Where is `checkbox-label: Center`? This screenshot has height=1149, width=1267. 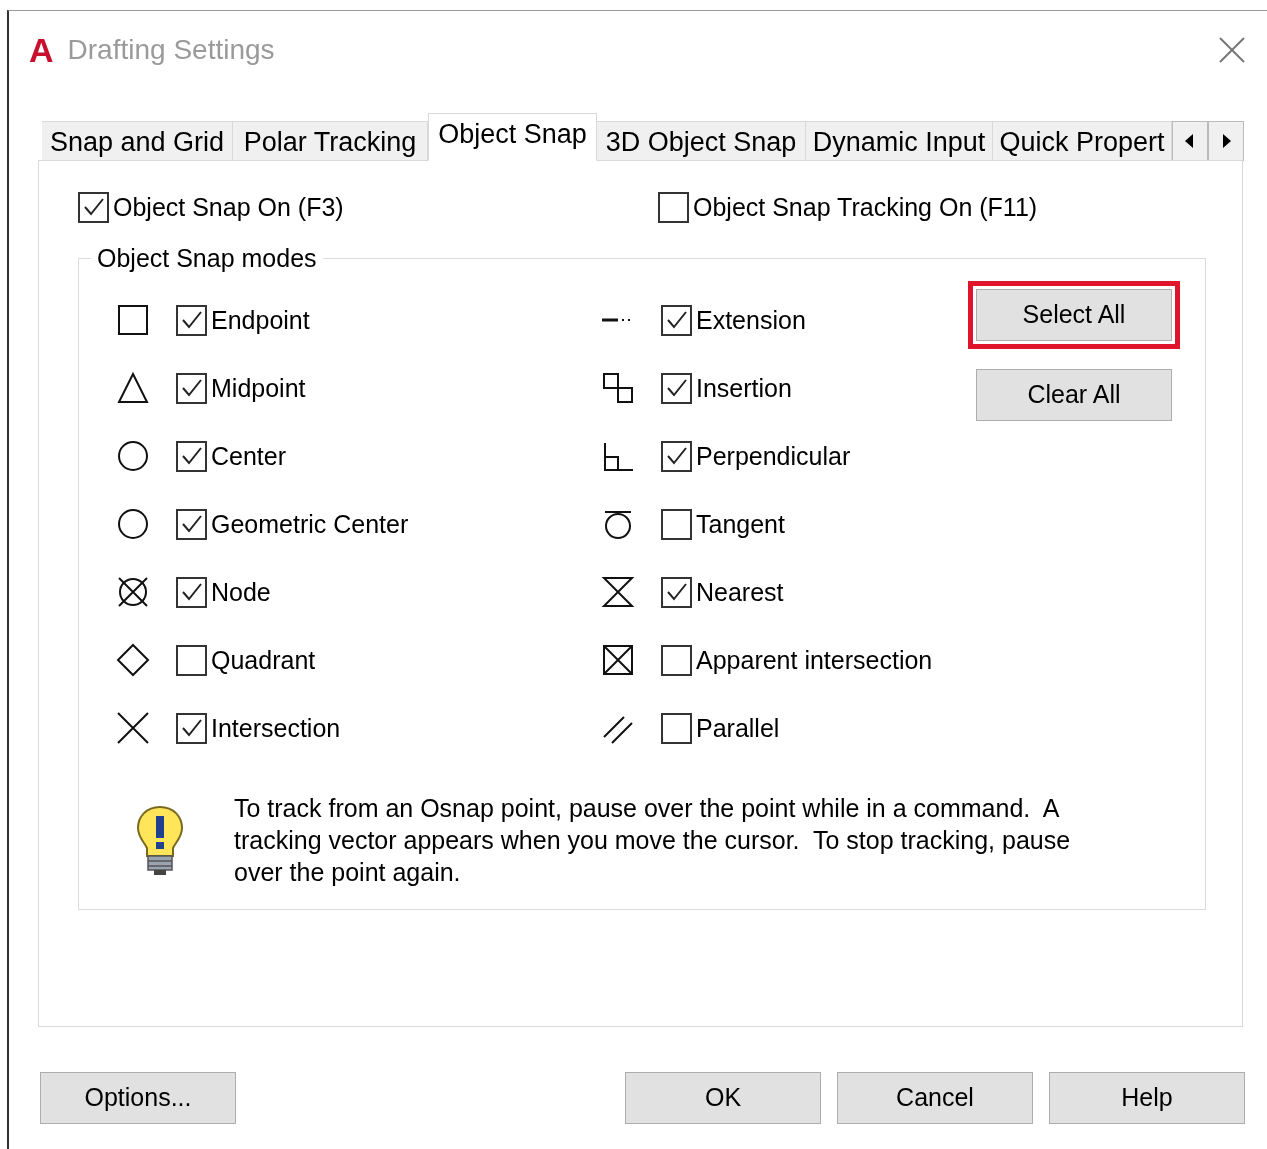
checkbox-label: Center is located at coordinates (249, 456).